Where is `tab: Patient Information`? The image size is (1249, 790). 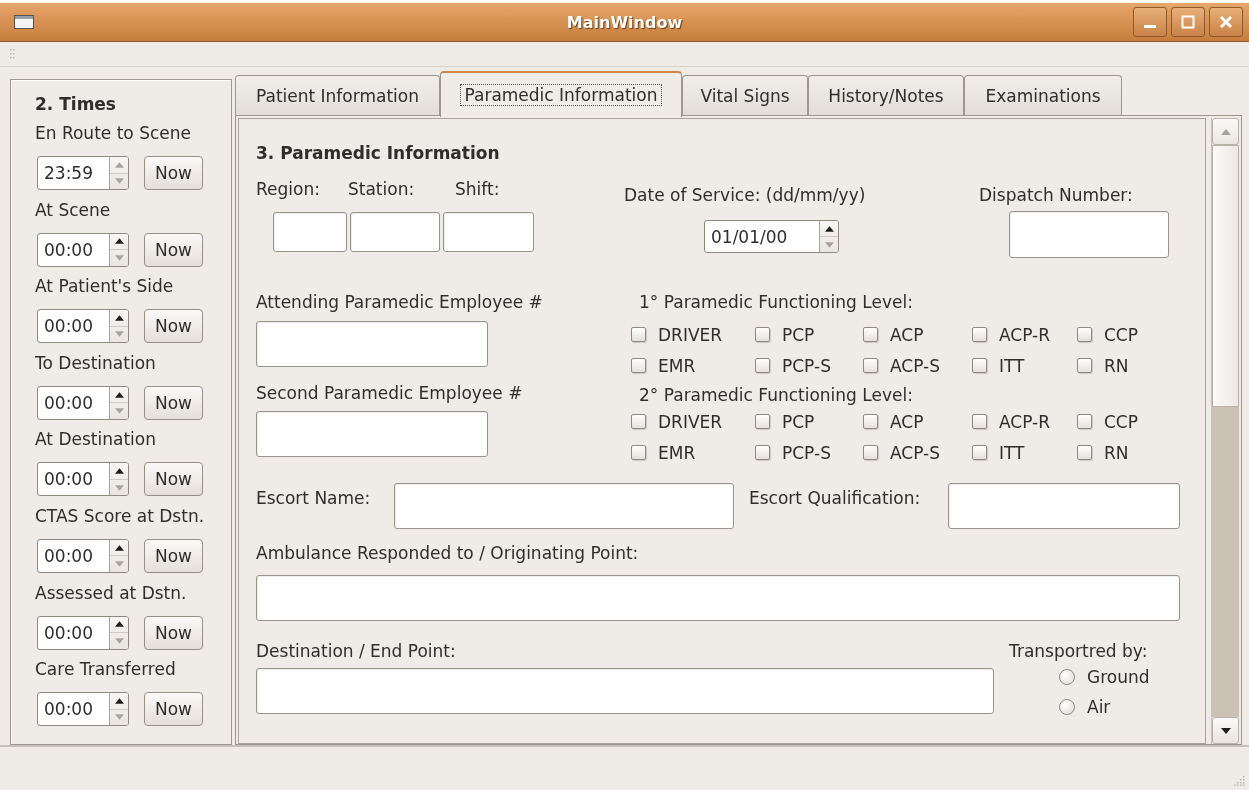 tab: Patient Information is located at coordinates (337, 95).